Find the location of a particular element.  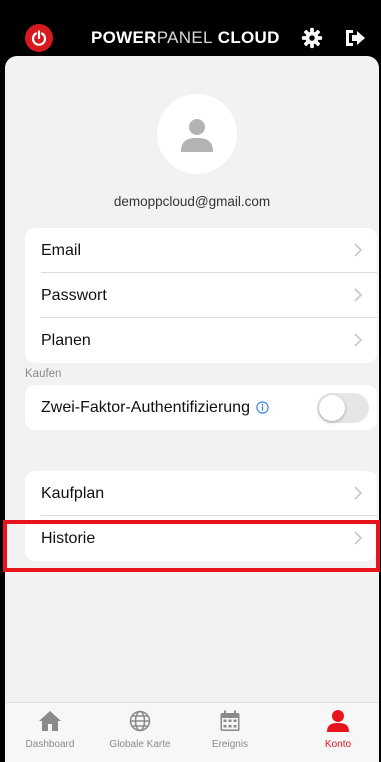

calendar-icon is located at coordinates (230, 721).